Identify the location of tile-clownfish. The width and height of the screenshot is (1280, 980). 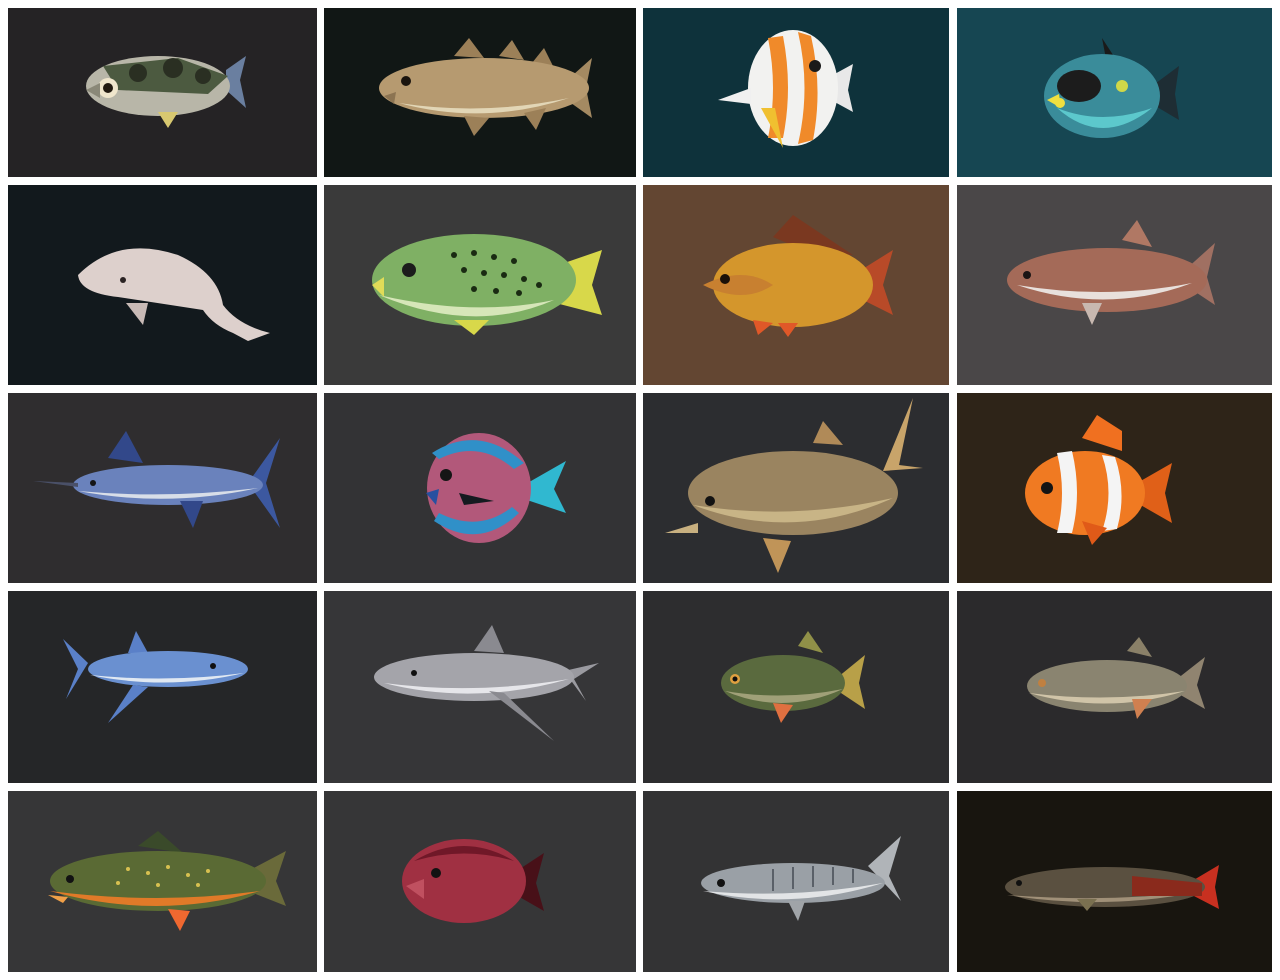
(1114, 488).